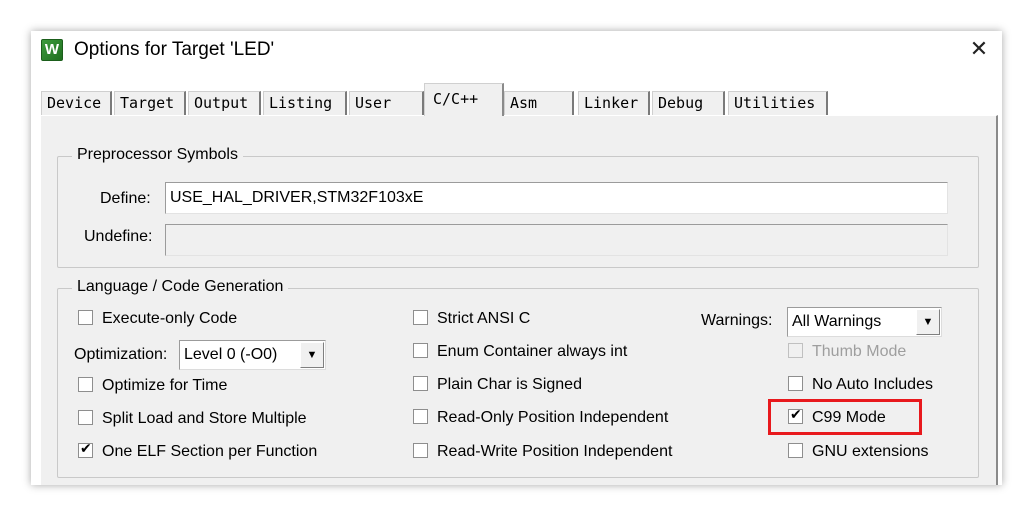 This screenshot has height=515, width=1034. I want to click on tab-listing: Listing, so click(305, 103).